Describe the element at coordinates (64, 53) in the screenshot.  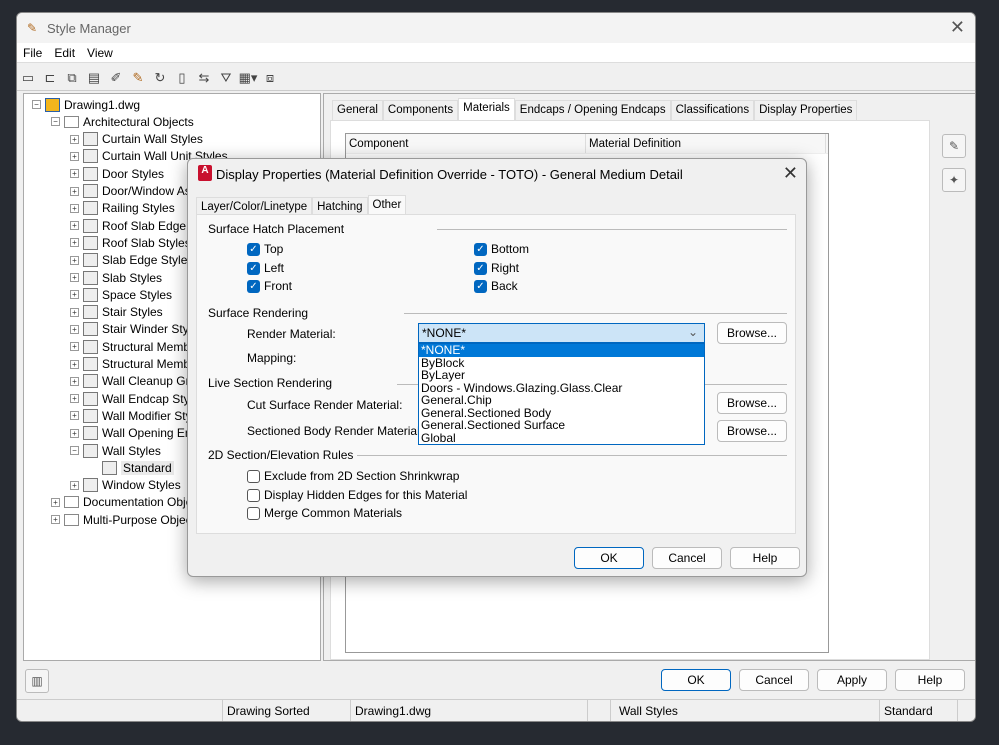
I see `menu-edit: Edit` at that location.